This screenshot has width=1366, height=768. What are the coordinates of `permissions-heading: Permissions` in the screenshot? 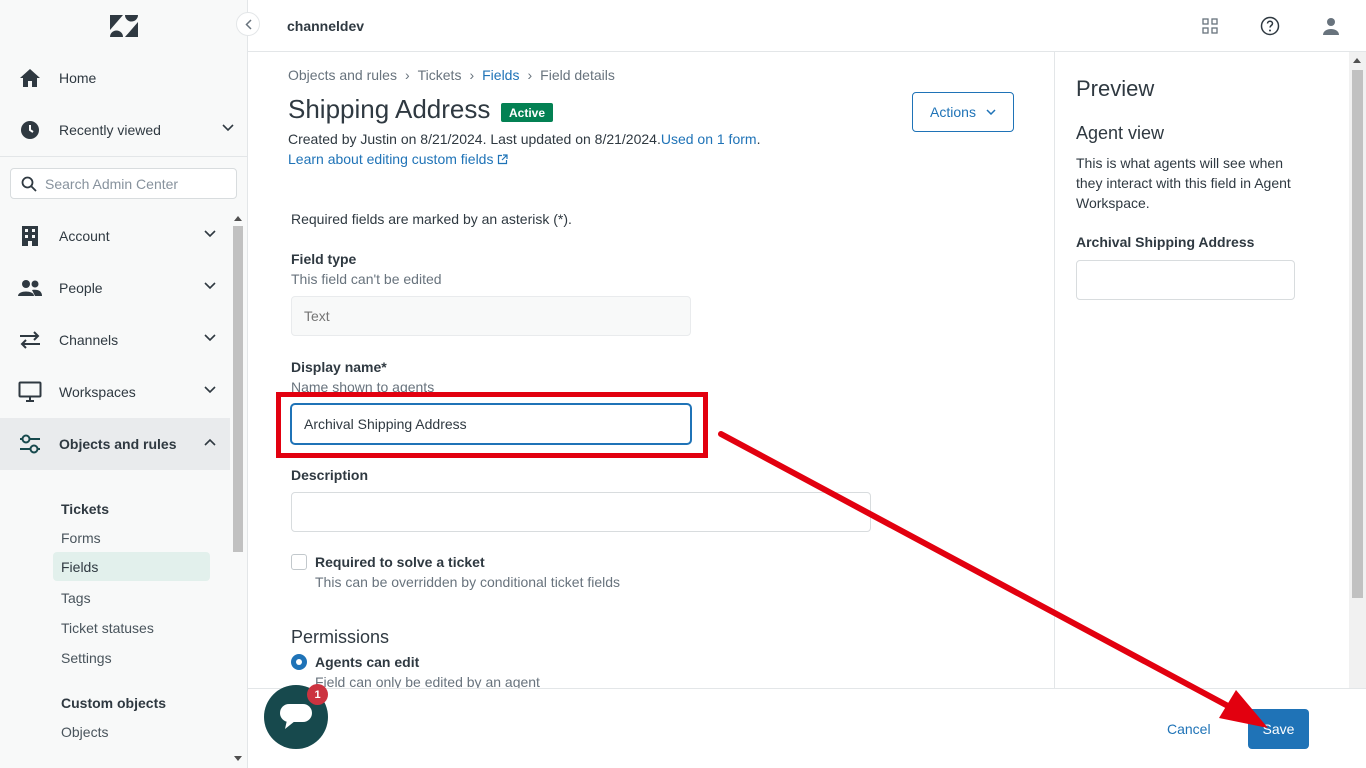 It's located at (340, 637).